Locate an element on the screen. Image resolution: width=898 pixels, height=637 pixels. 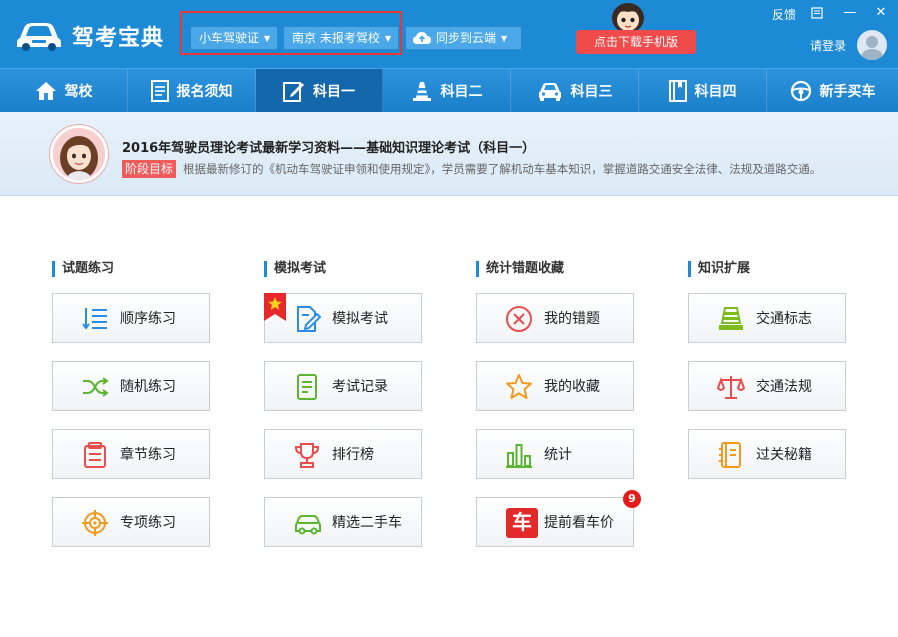
document-icon is located at coordinates (159, 91).